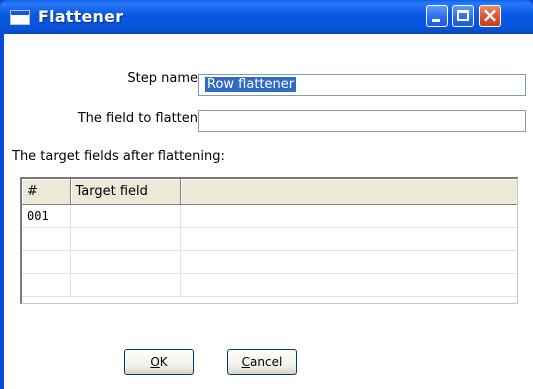 The image size is (533, 389). What do you see at coordinates (81, 16) in the screenshot?
I see `window-title: Flattener` at bounding box center [81, 16].